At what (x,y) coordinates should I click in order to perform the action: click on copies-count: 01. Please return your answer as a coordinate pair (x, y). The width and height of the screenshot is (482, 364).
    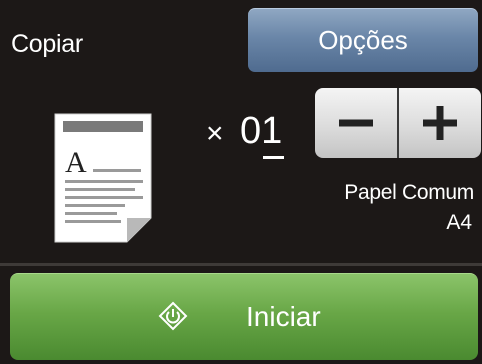
    Looking at the image, I should click on (261, 131).